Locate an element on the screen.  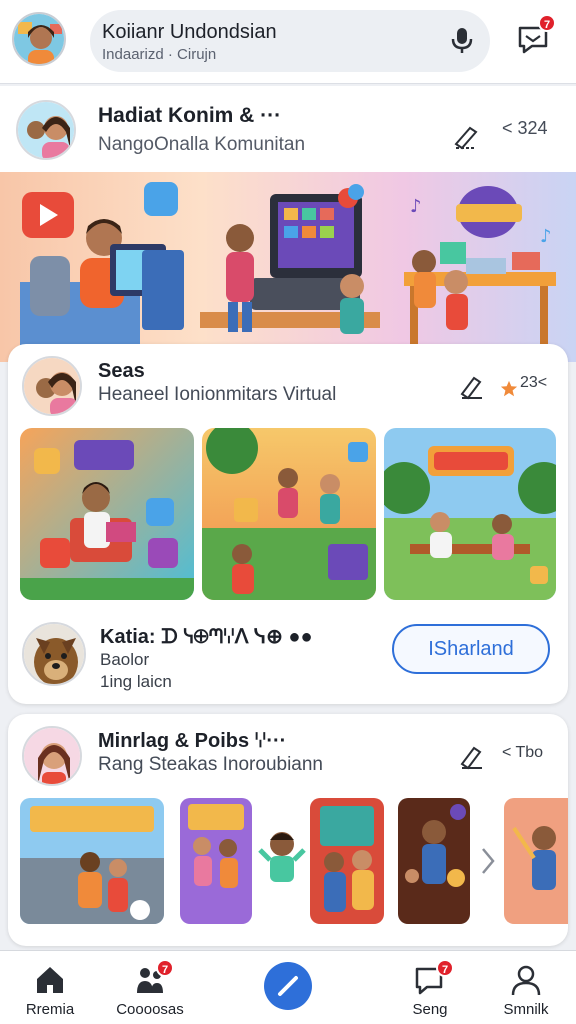
group-avatar is located at coordinates (46, 130).